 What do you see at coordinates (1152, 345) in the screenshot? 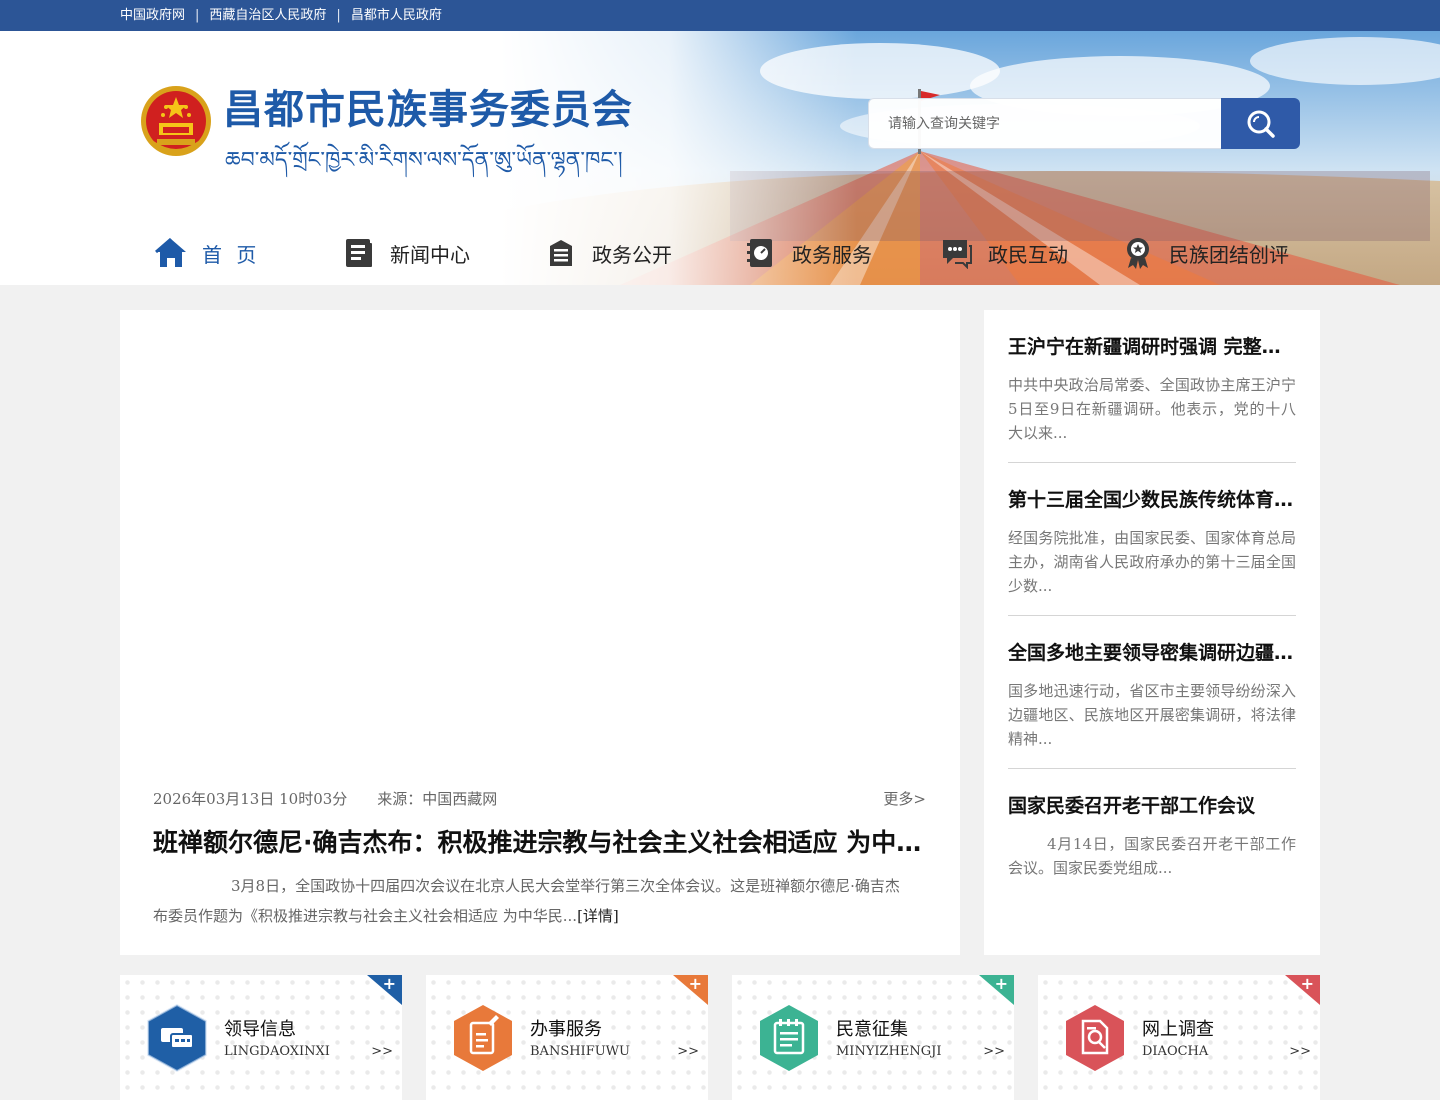
I see `news-title: 王沪宁在新疆调研时强调 完整准确全面贯彻新时代党的治疆方略` at bounding box center [1152, 345].